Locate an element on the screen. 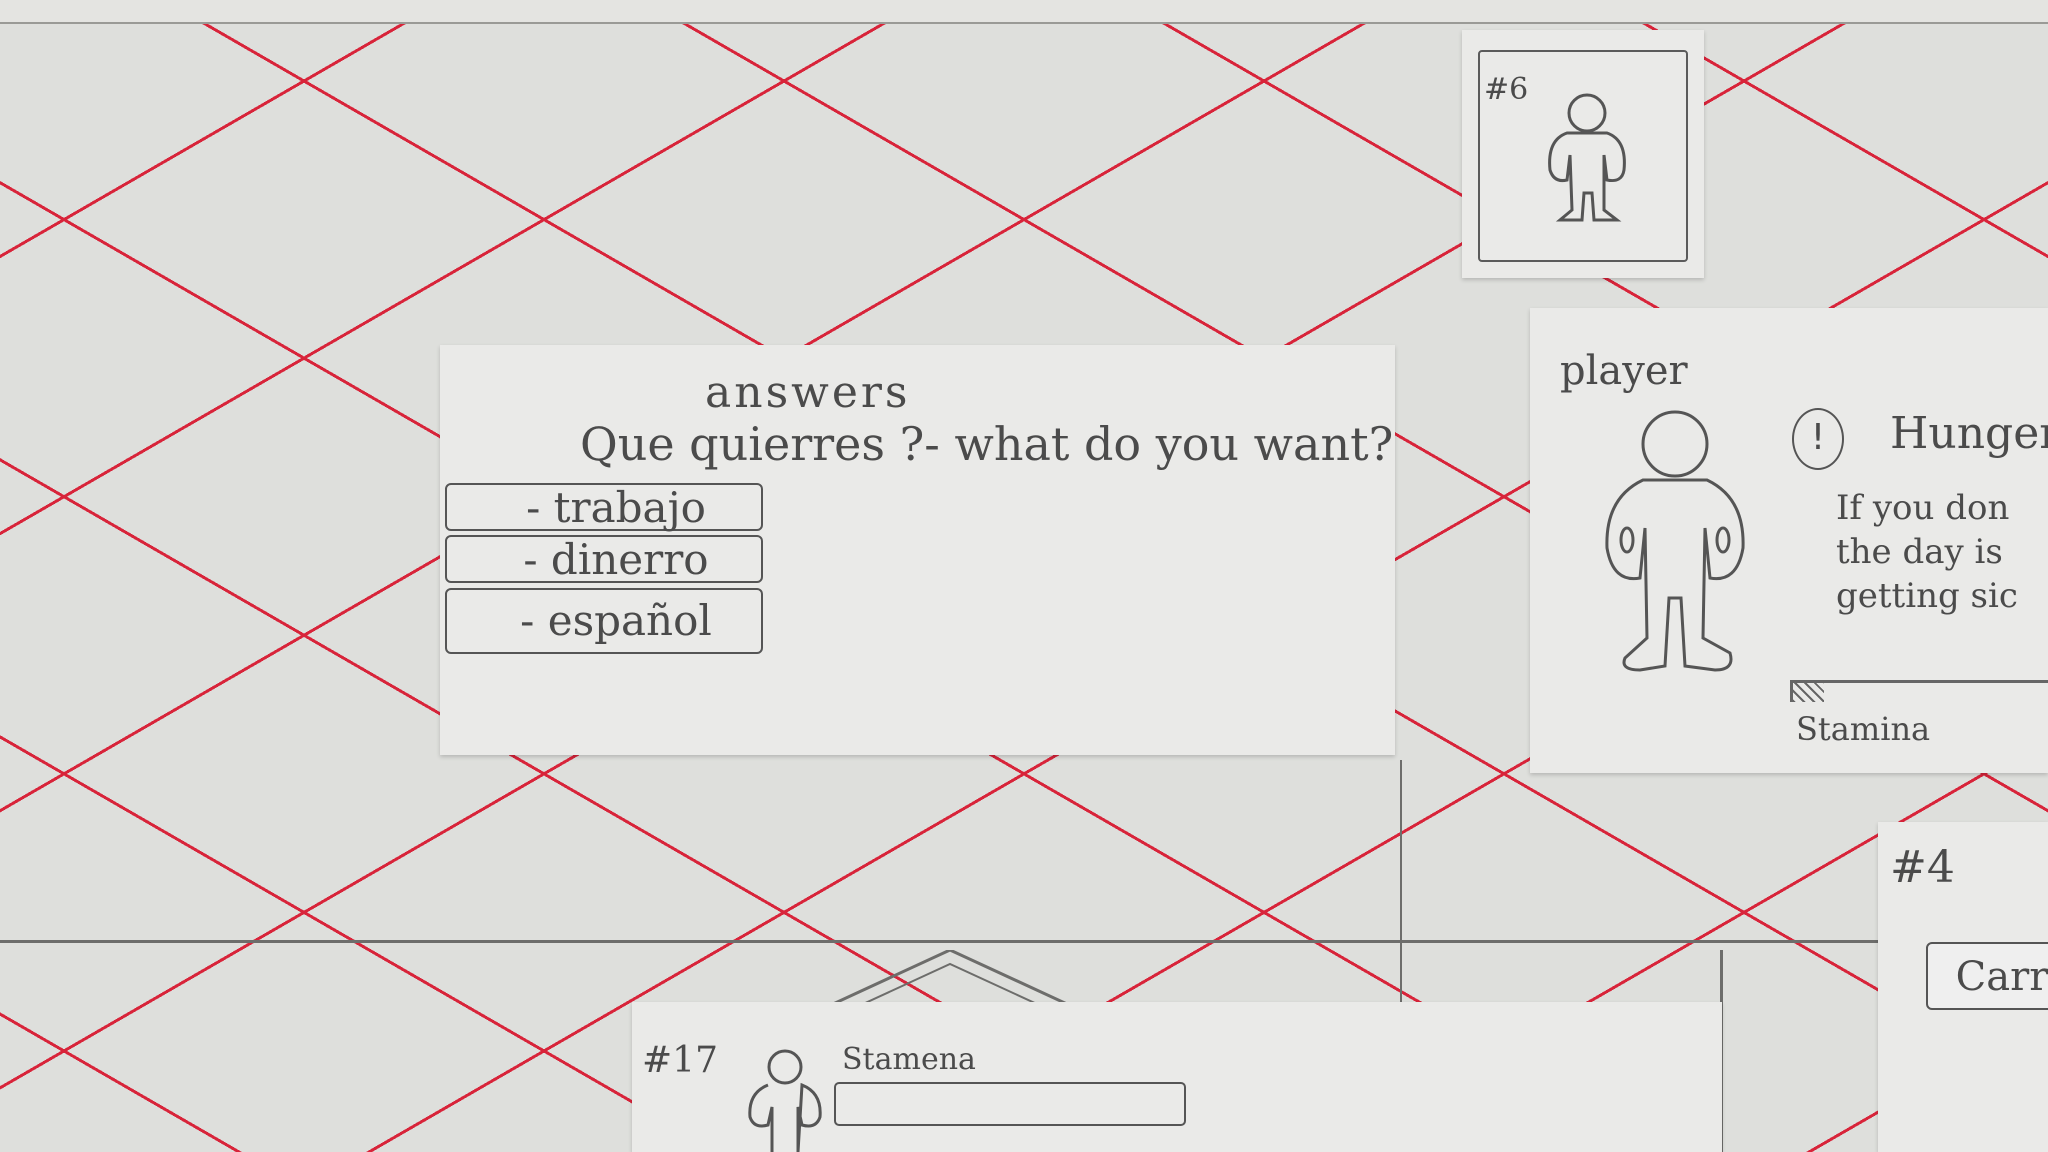 This screenshot has height=1152, width=2048. answer-option-trabajo: - trabajo is located at coordinates (604, 507).